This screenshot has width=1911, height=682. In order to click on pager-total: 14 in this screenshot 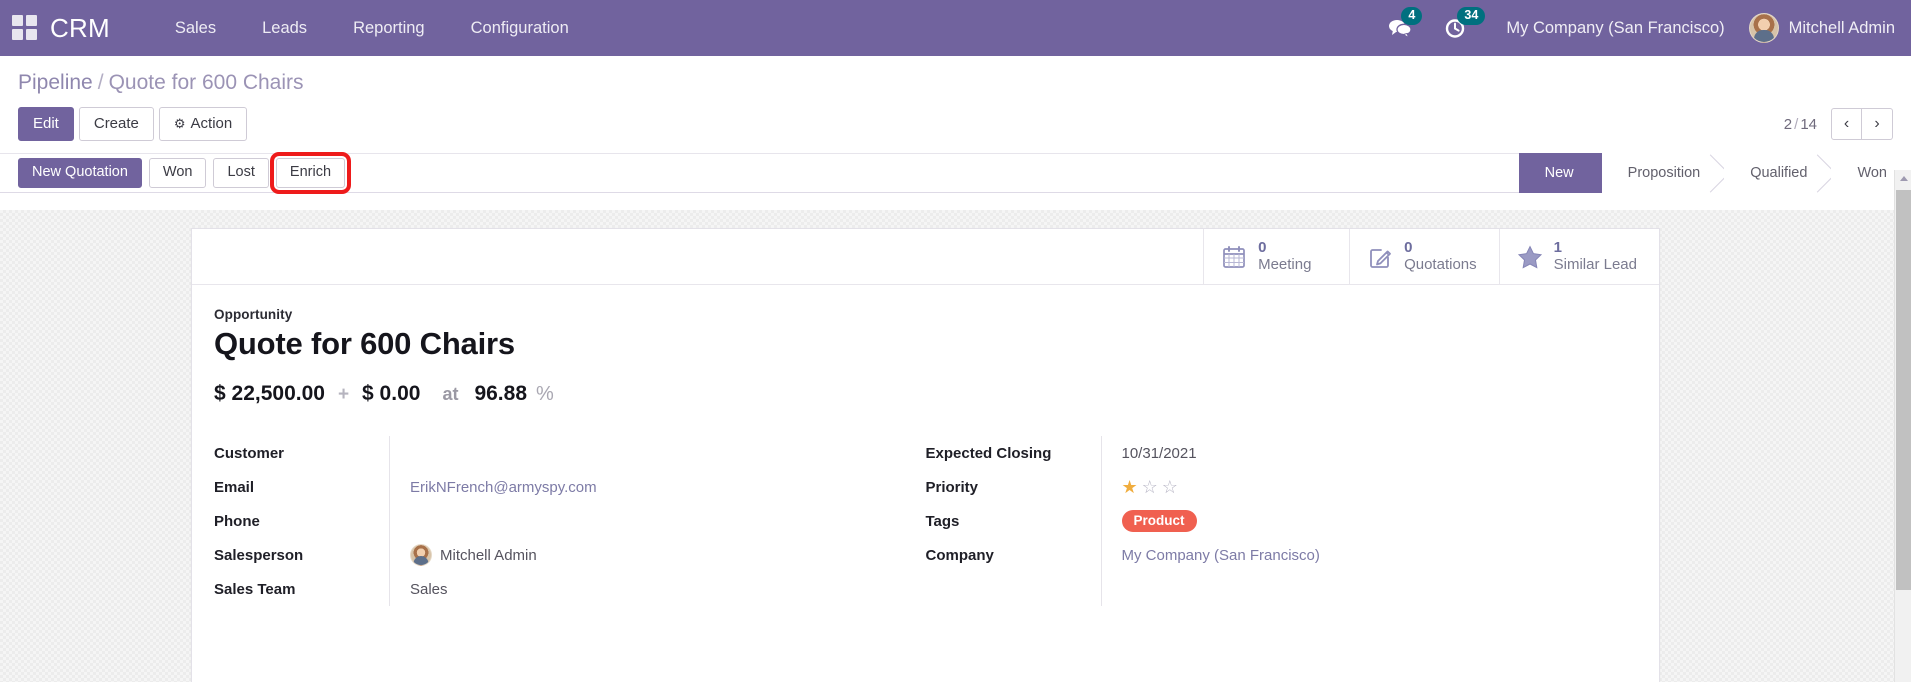, I will do `click(1808, 124)`.